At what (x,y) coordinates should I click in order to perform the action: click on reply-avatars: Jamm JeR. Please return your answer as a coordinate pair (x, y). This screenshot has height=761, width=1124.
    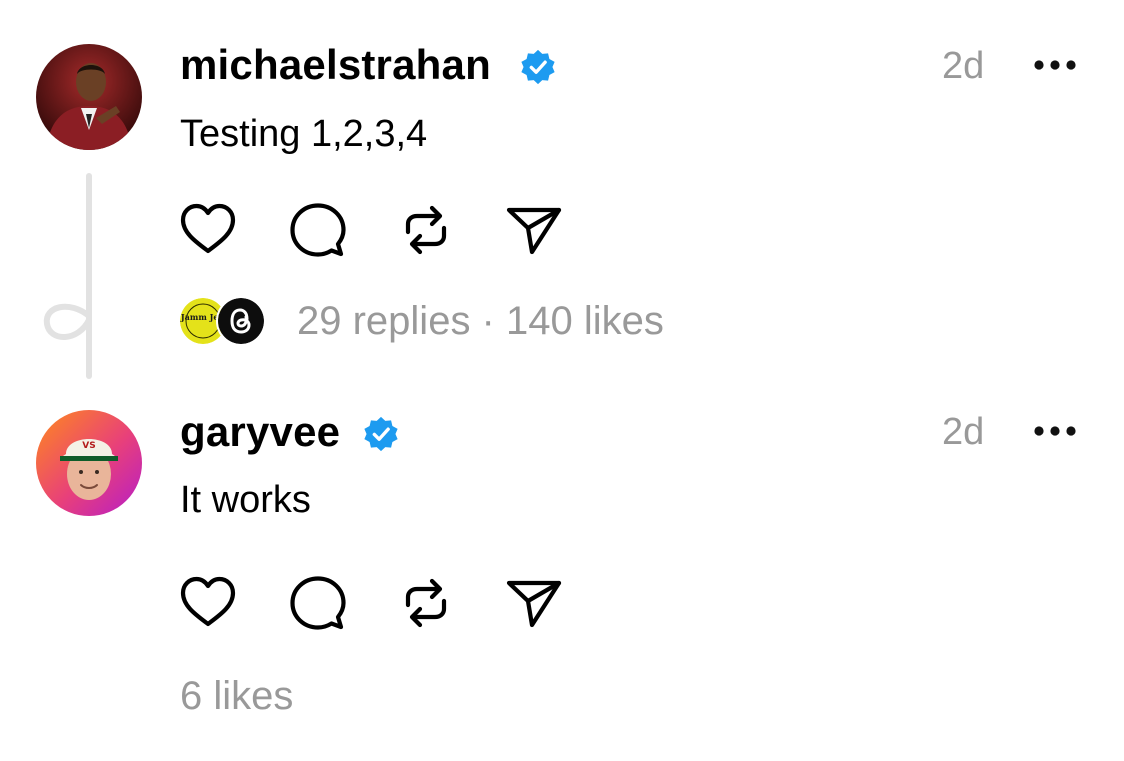
    Looking at the image, I should click on (223, 321).